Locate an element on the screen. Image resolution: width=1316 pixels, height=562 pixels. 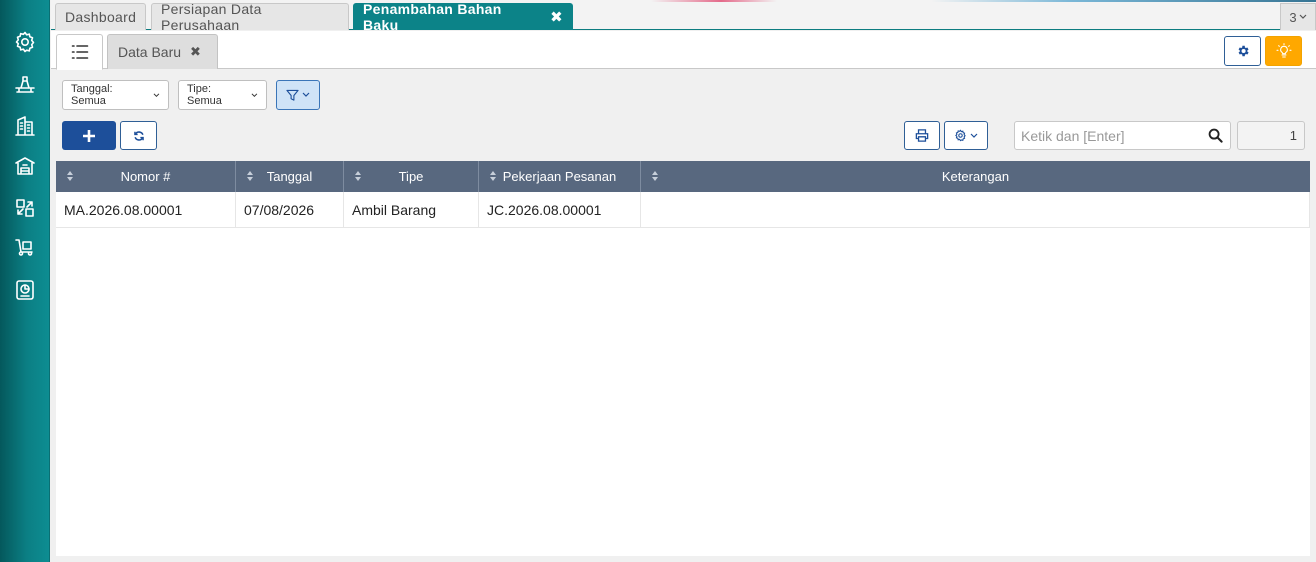
add-button is located at coordinates (89, 135).